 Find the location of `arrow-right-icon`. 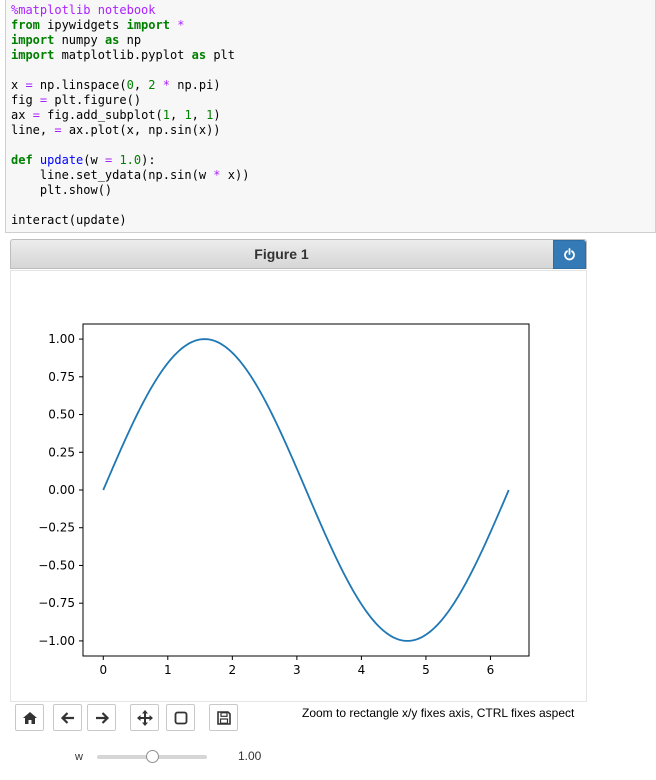

arrow-right-icon is located at coordinates (103, 718).